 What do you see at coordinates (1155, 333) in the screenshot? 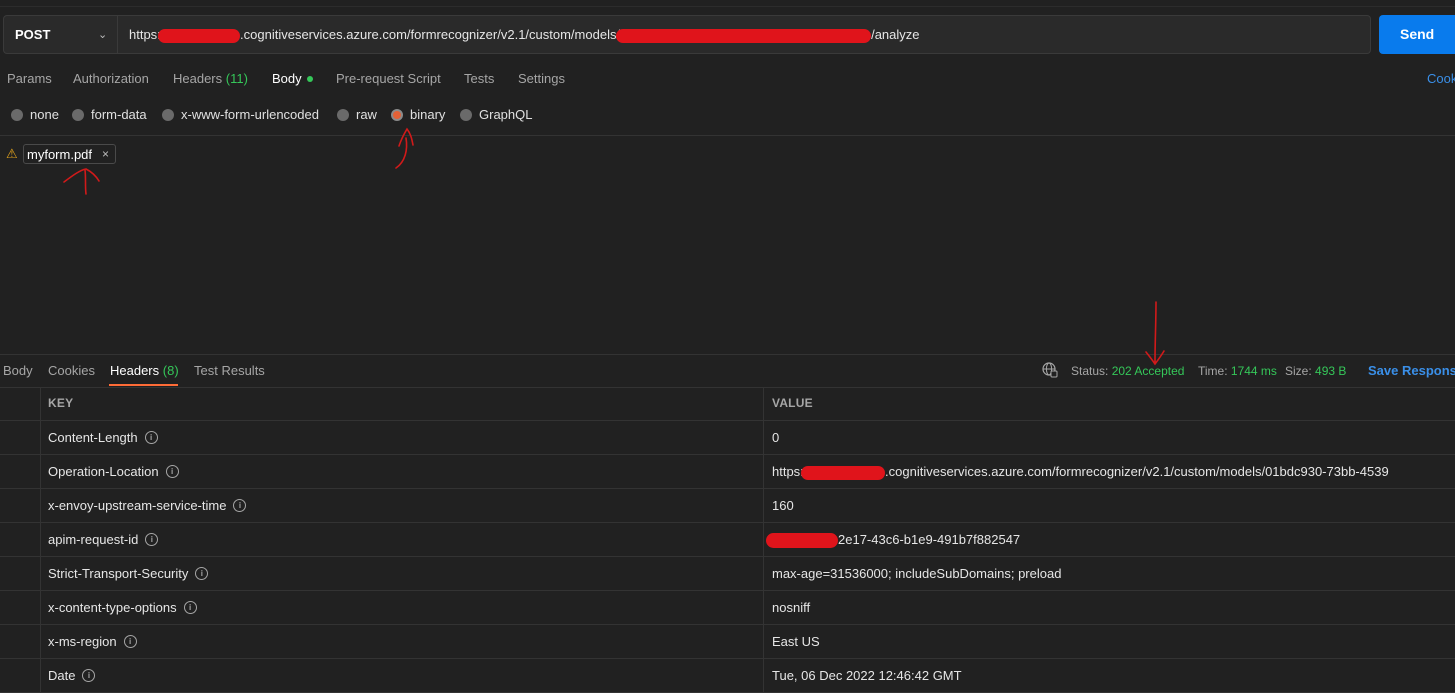
I see `annotation-arrow-status` at bounding box center [1155, 333].